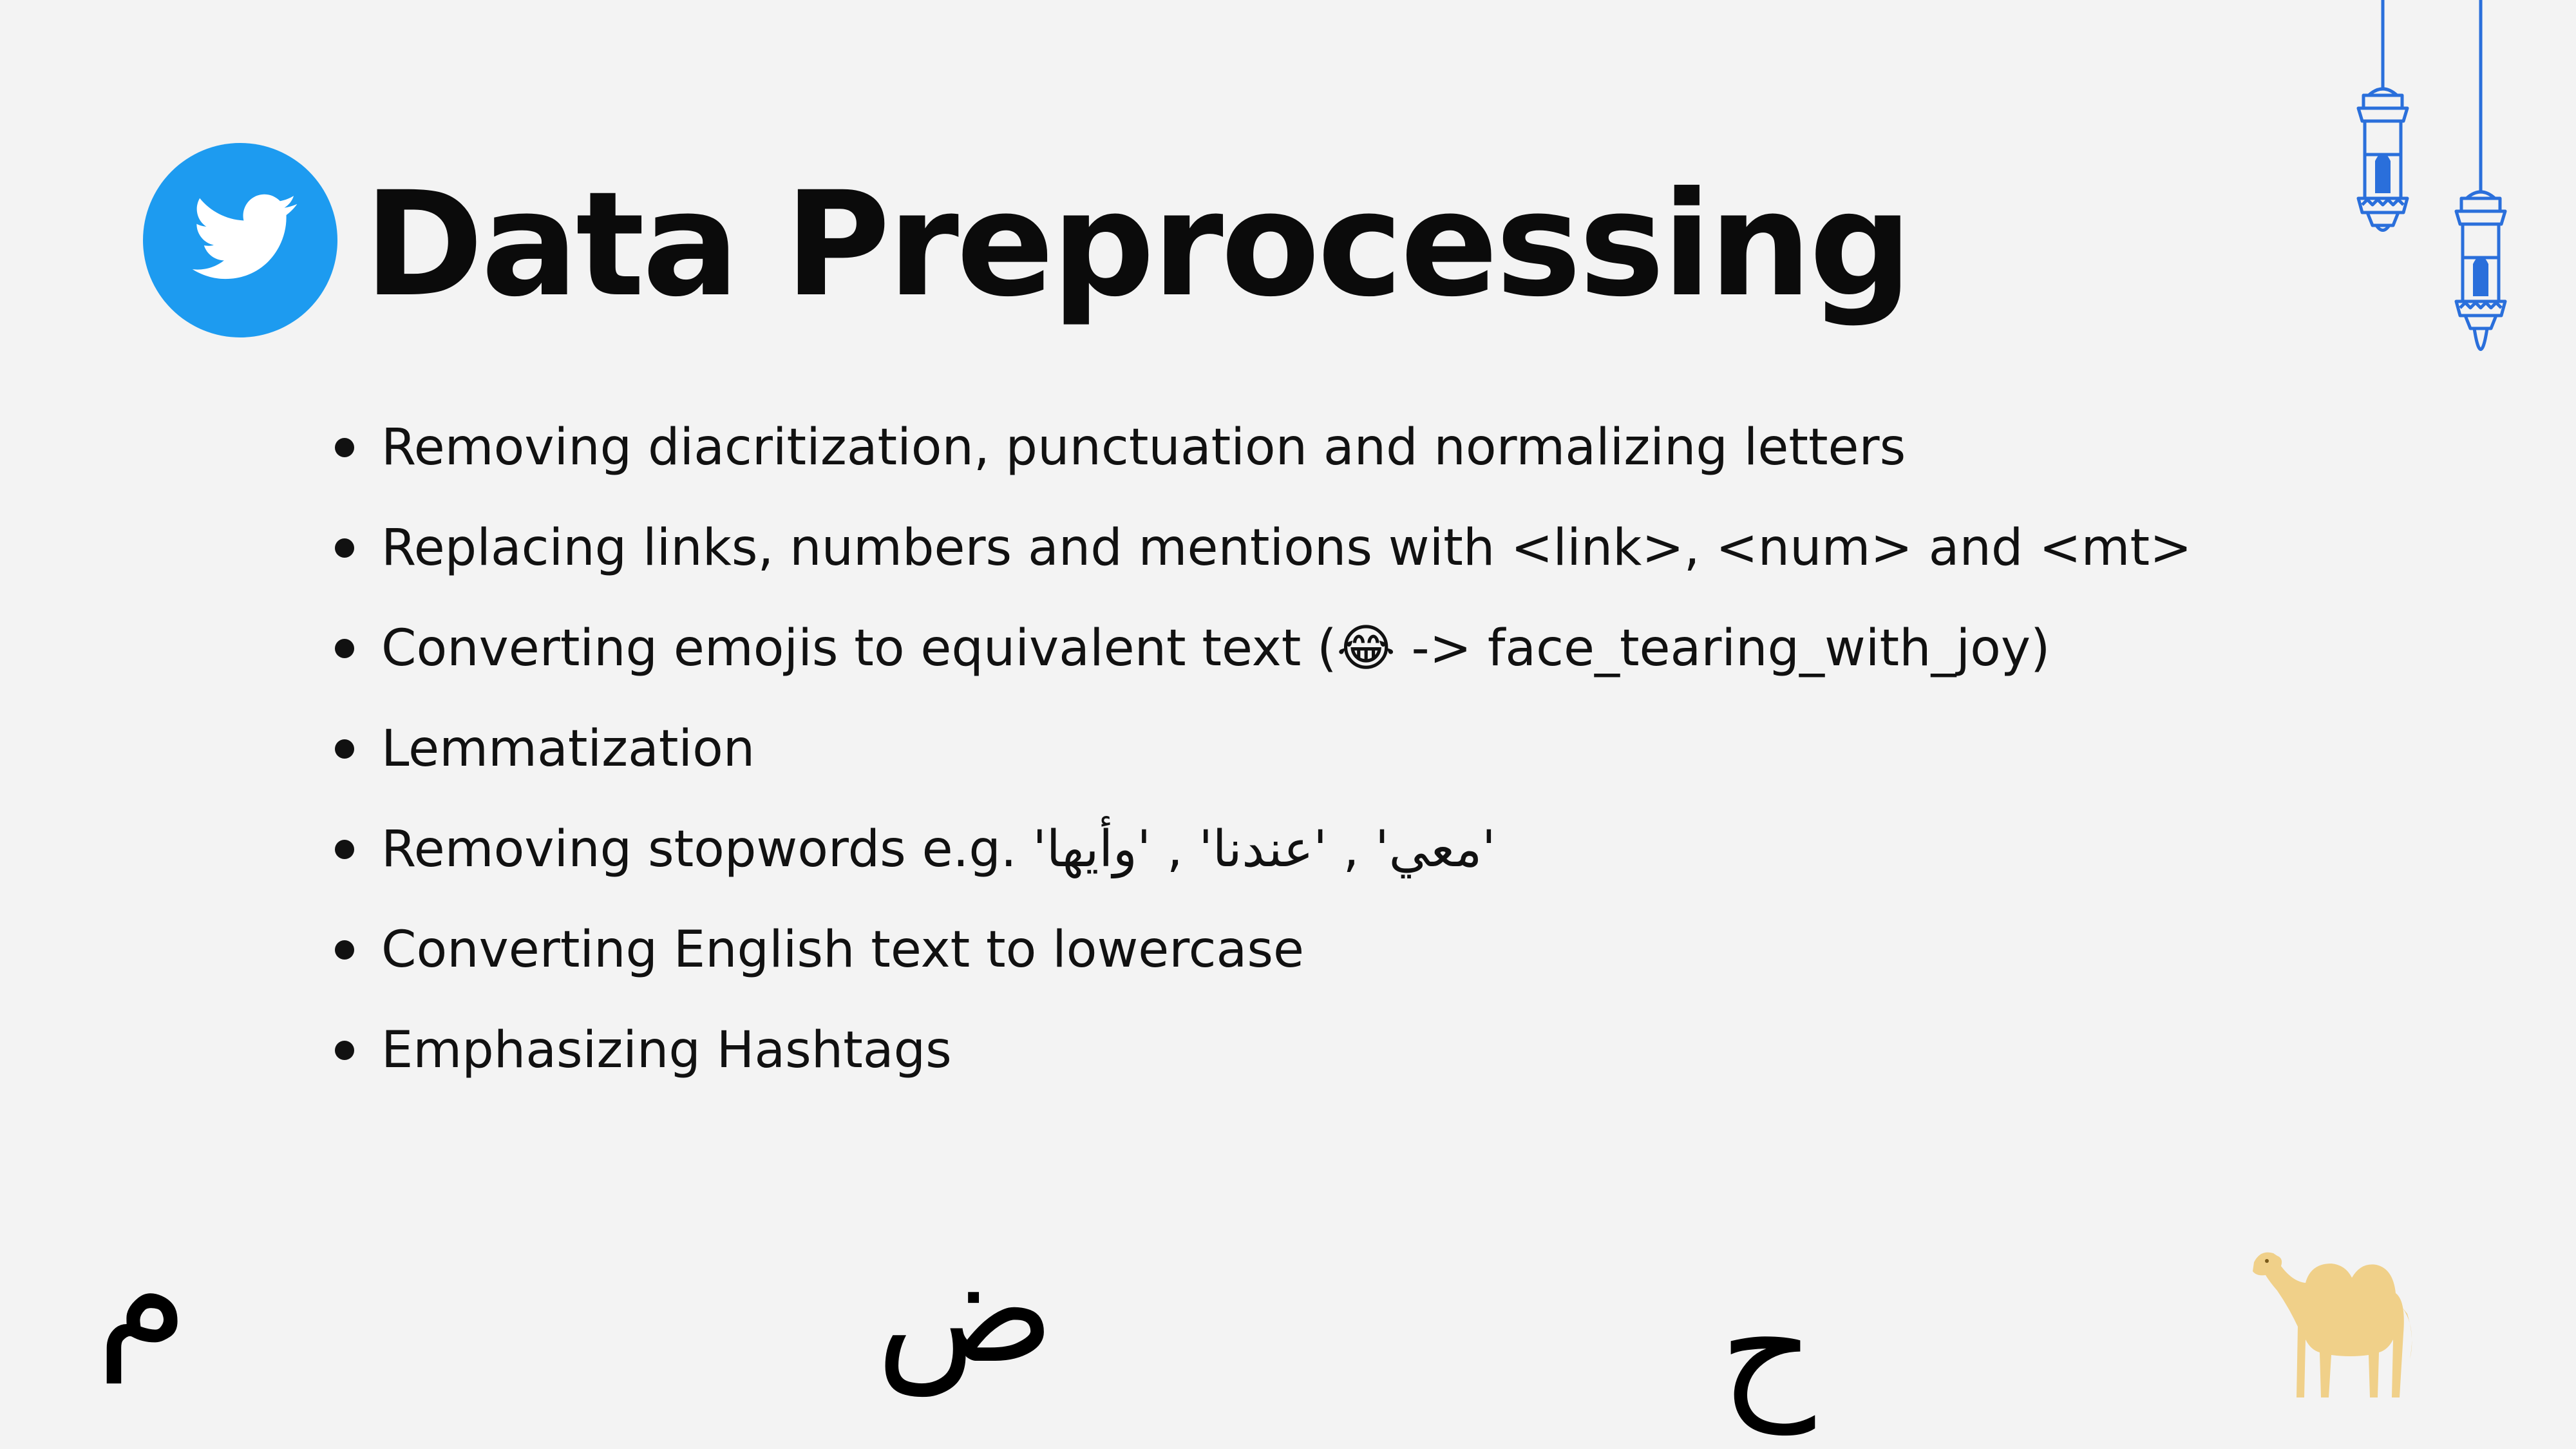 The height and width of the screenshot is (1449, 2576). I want to click on camel-icon, so click(2332, 1324).